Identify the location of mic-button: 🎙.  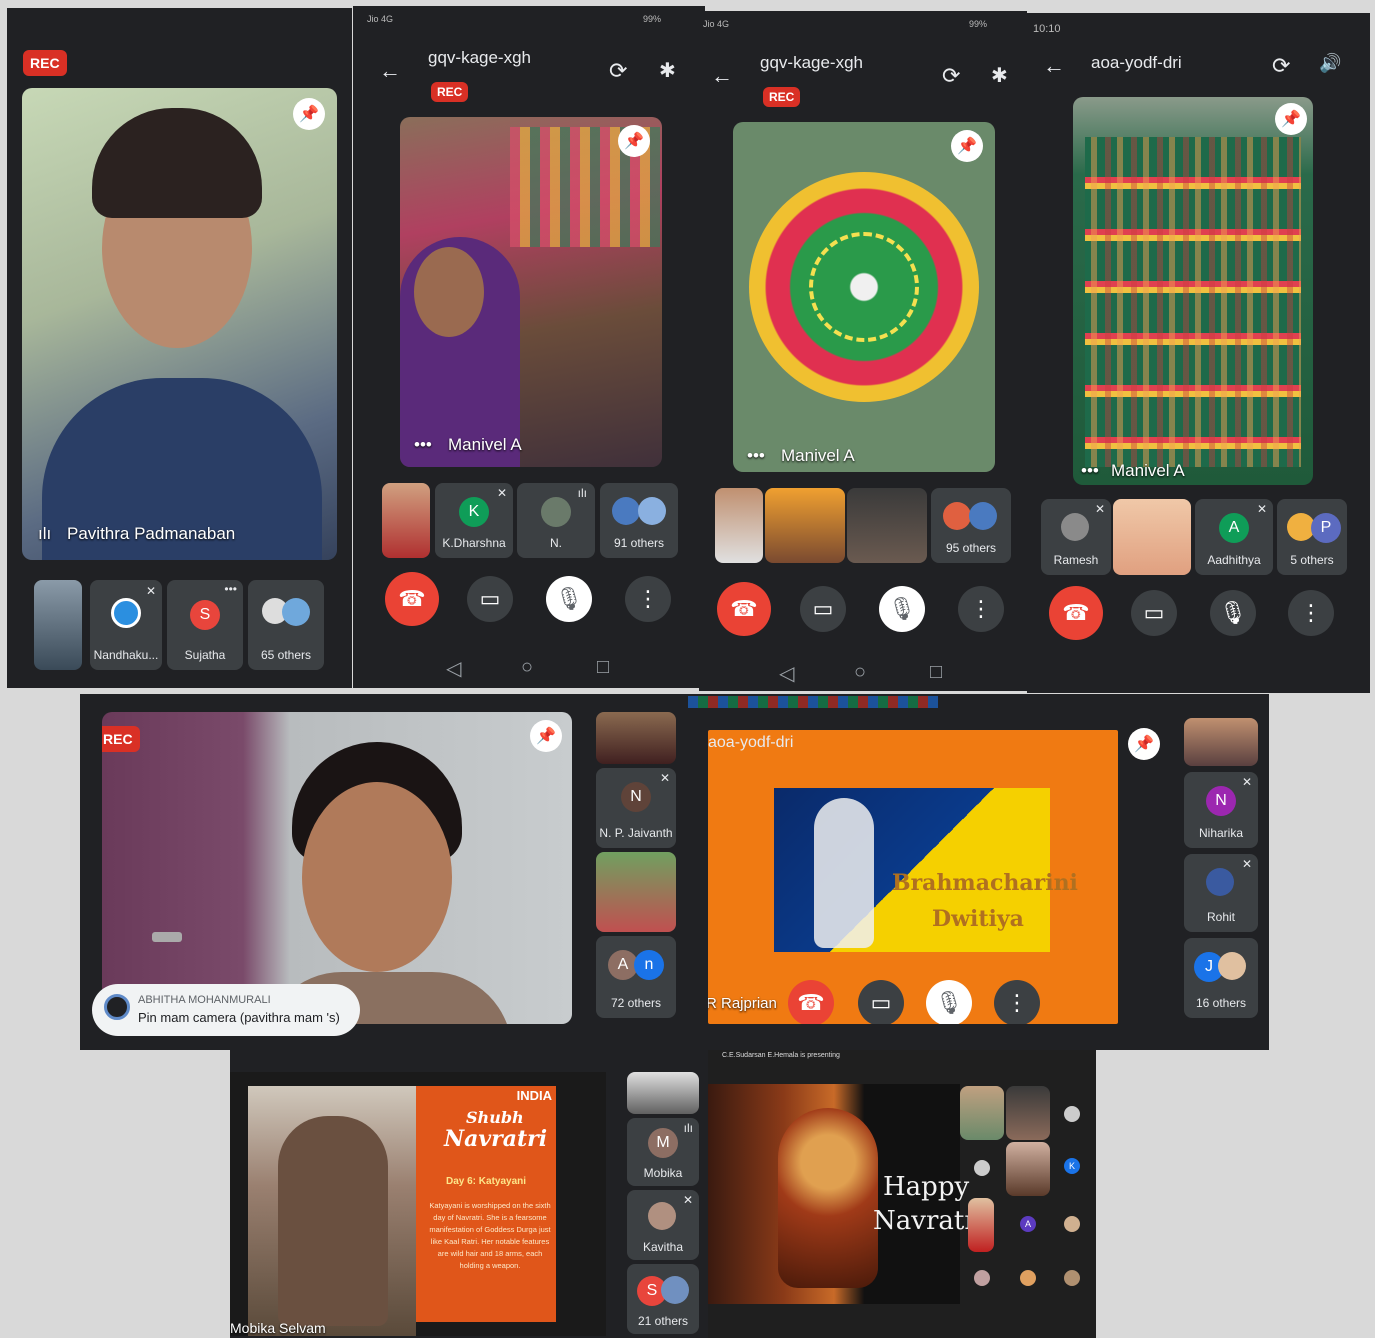
(1233, 613).